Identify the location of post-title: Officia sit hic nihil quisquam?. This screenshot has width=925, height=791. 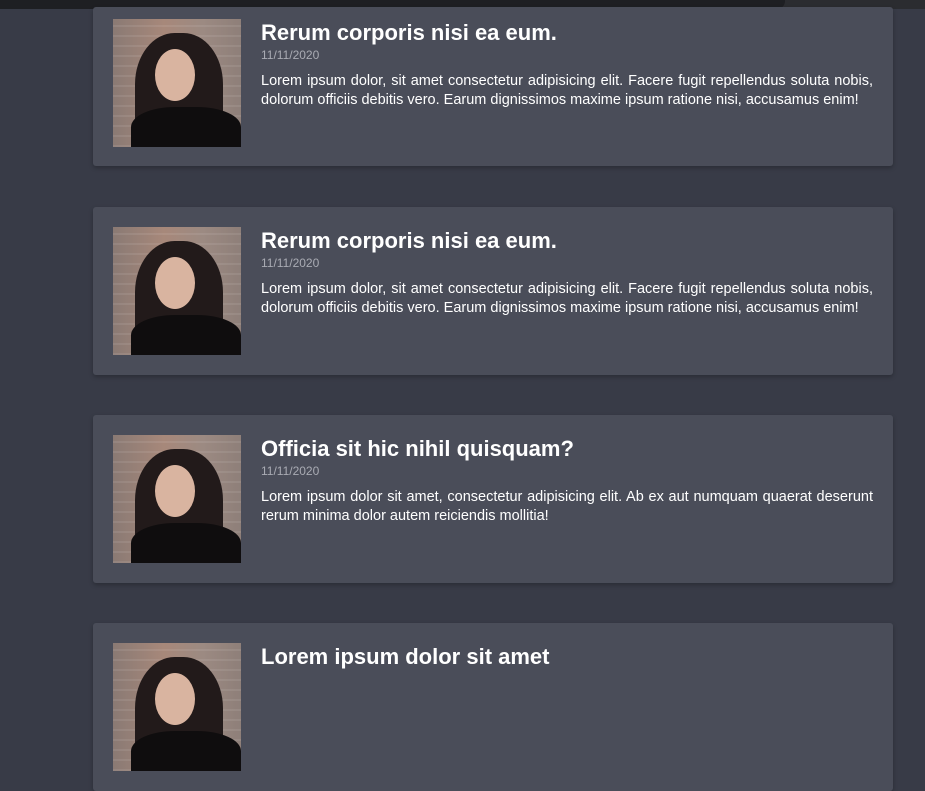
(567, 449).